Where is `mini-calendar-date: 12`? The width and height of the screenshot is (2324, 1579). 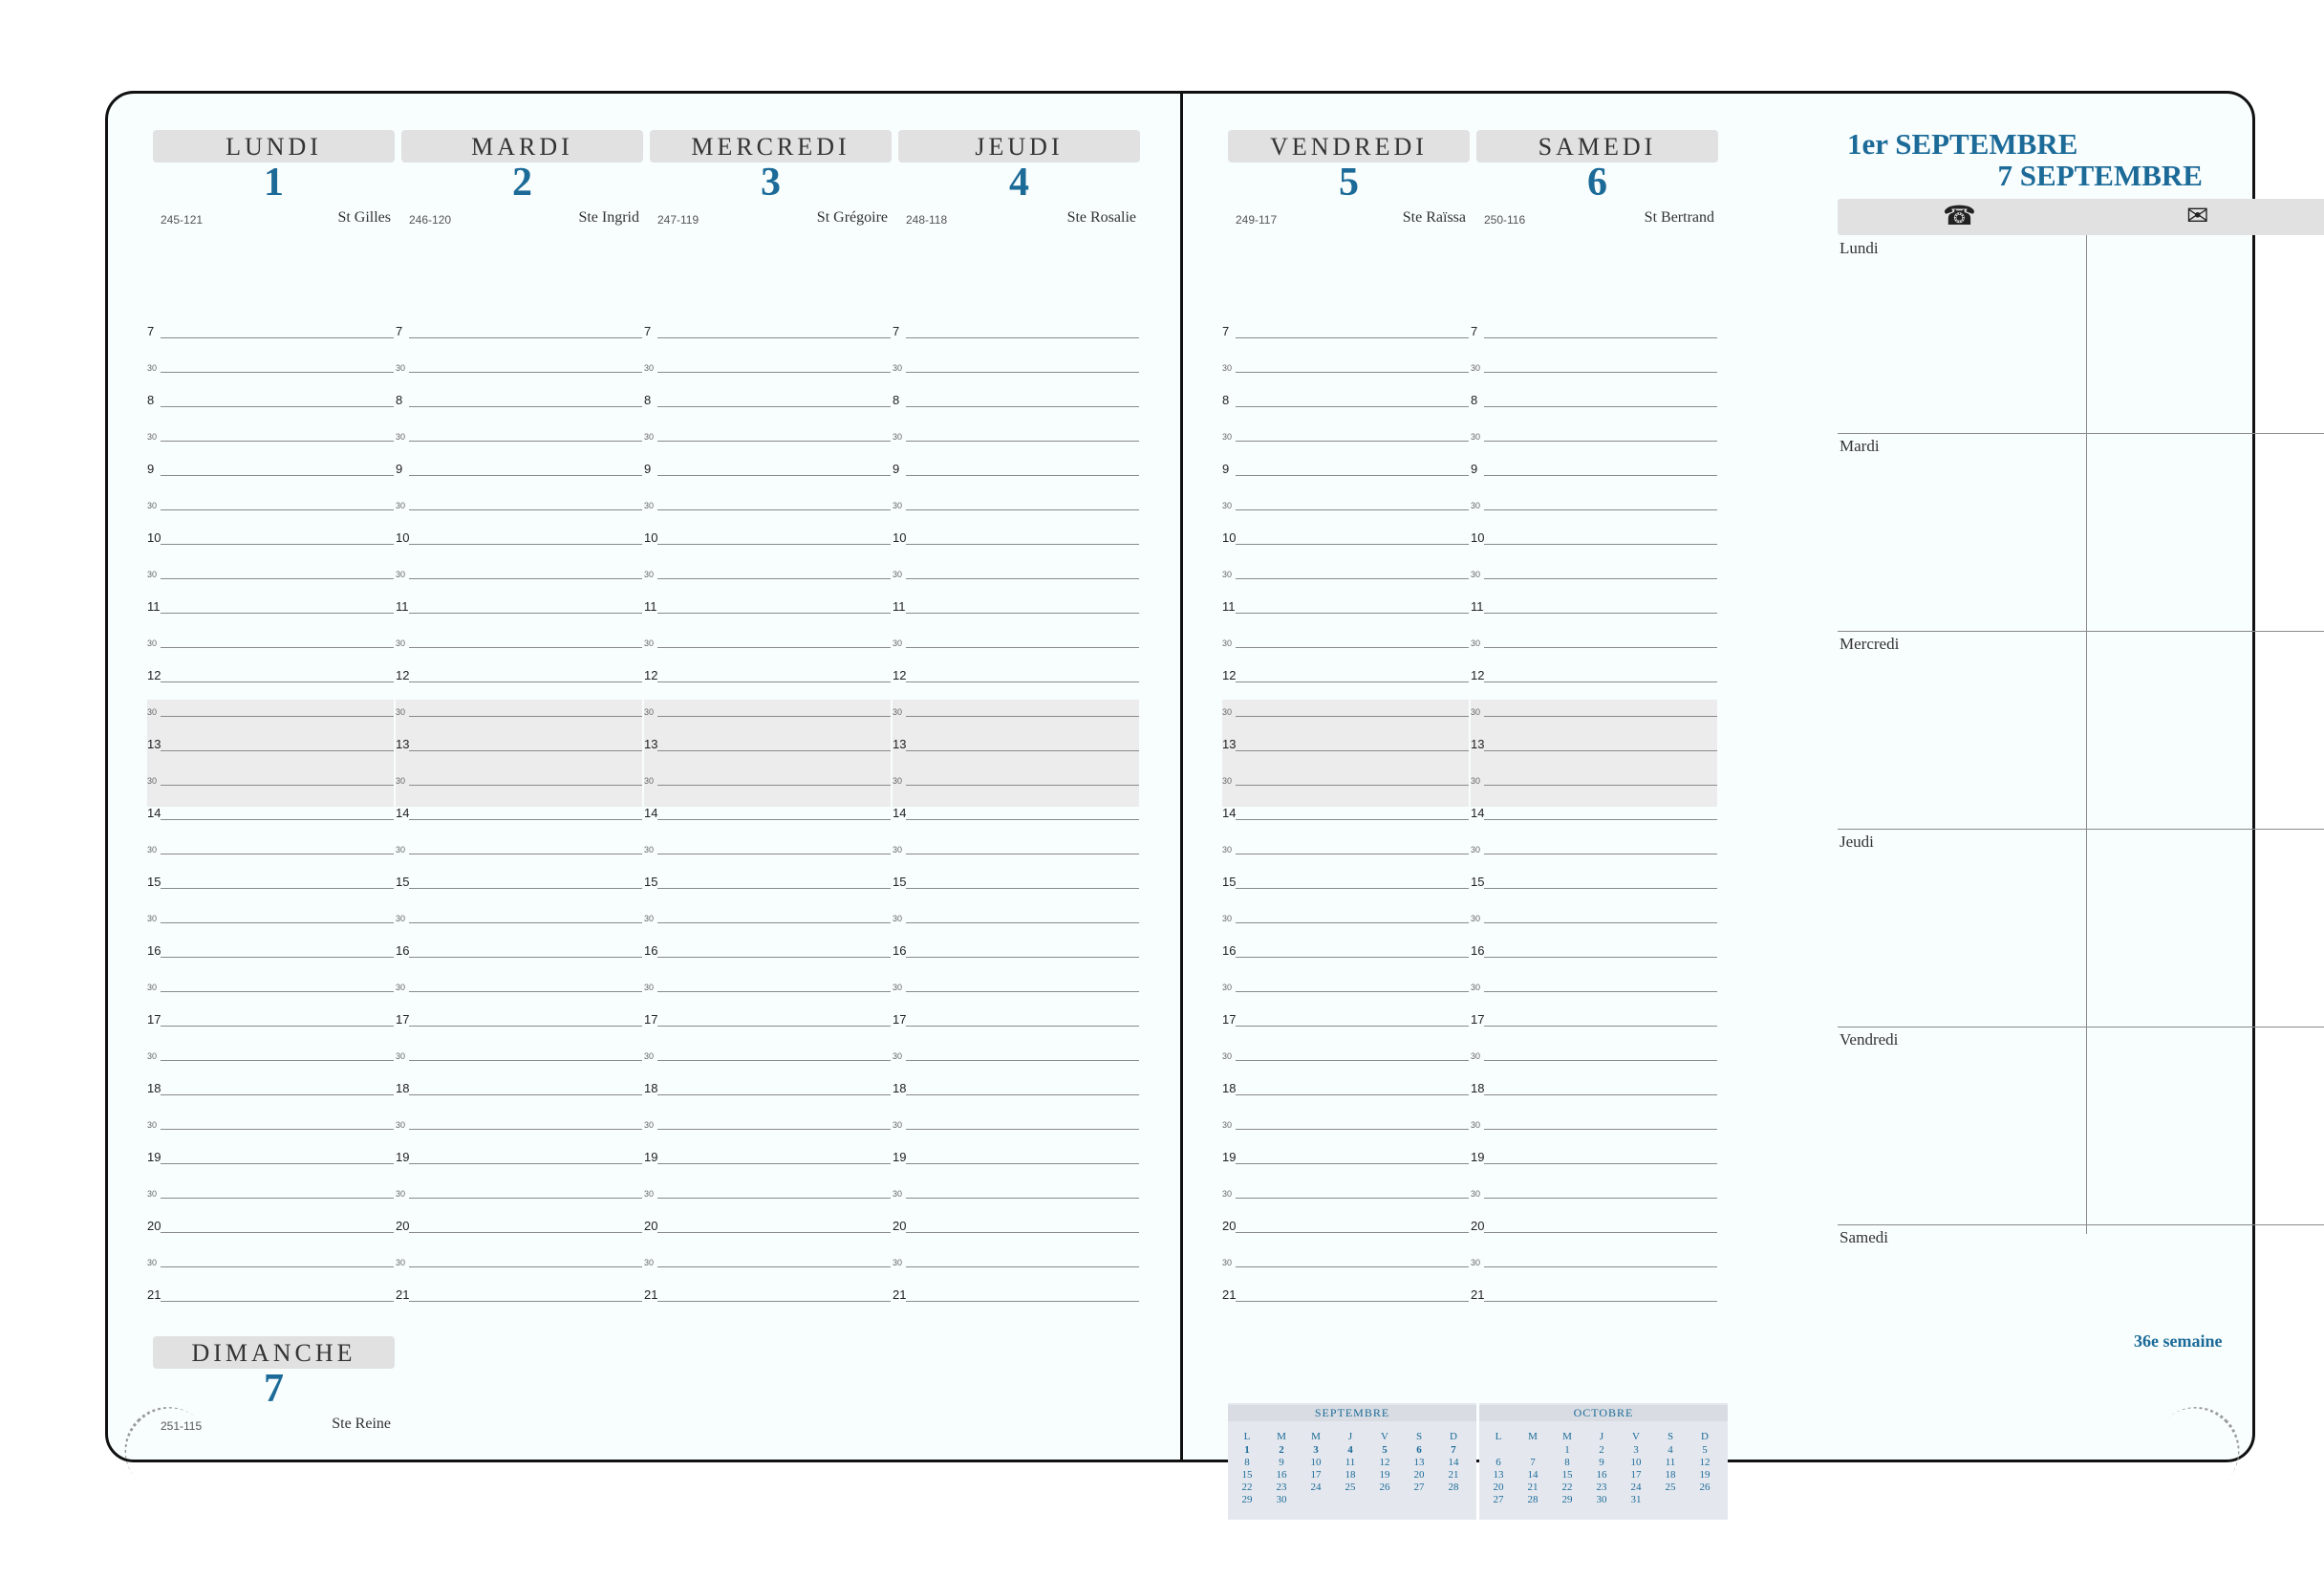 mini-calendar-date: 12 is located at coordinates (1385, 1462).